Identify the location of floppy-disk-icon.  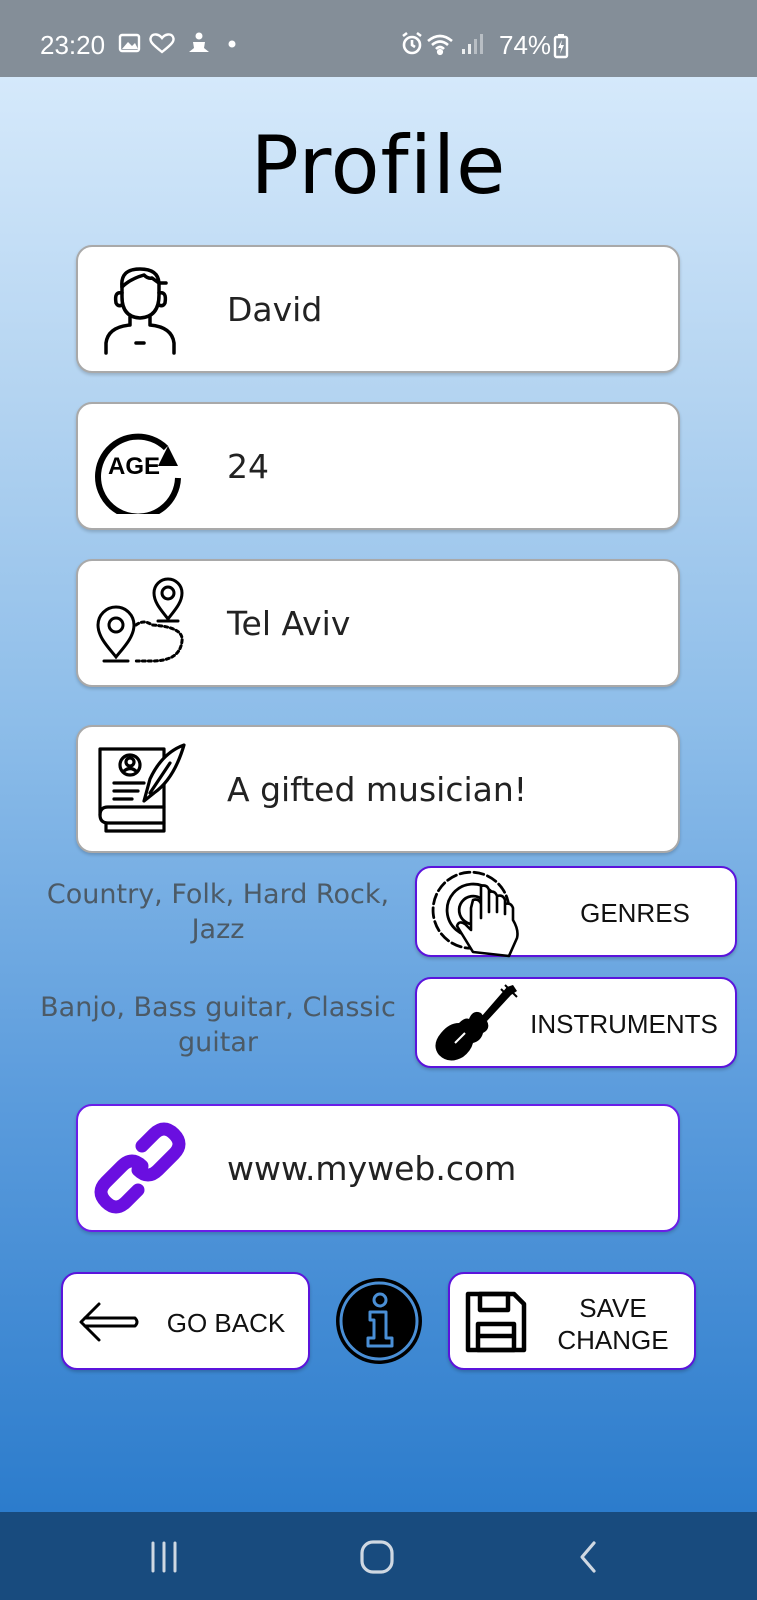
(496, 1322).